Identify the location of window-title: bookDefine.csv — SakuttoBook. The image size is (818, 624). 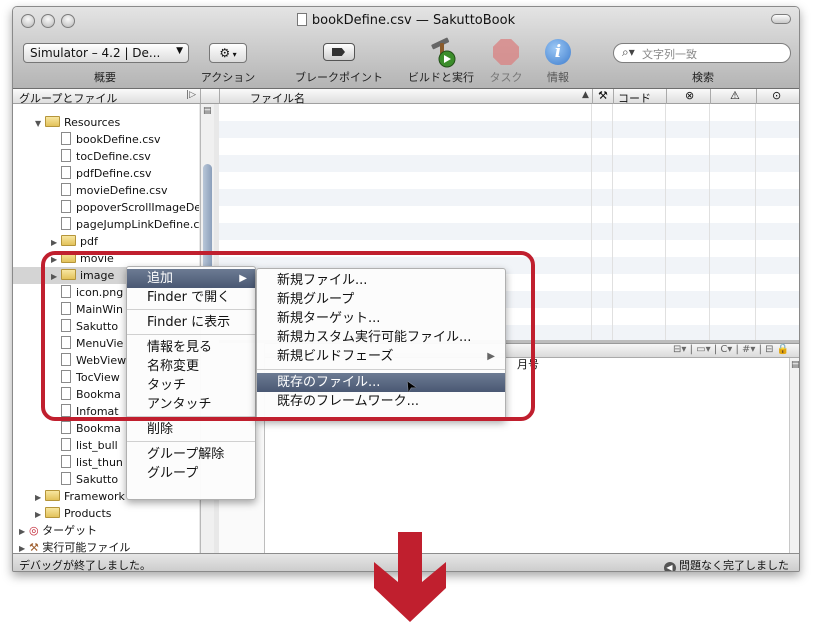
(406, 20).